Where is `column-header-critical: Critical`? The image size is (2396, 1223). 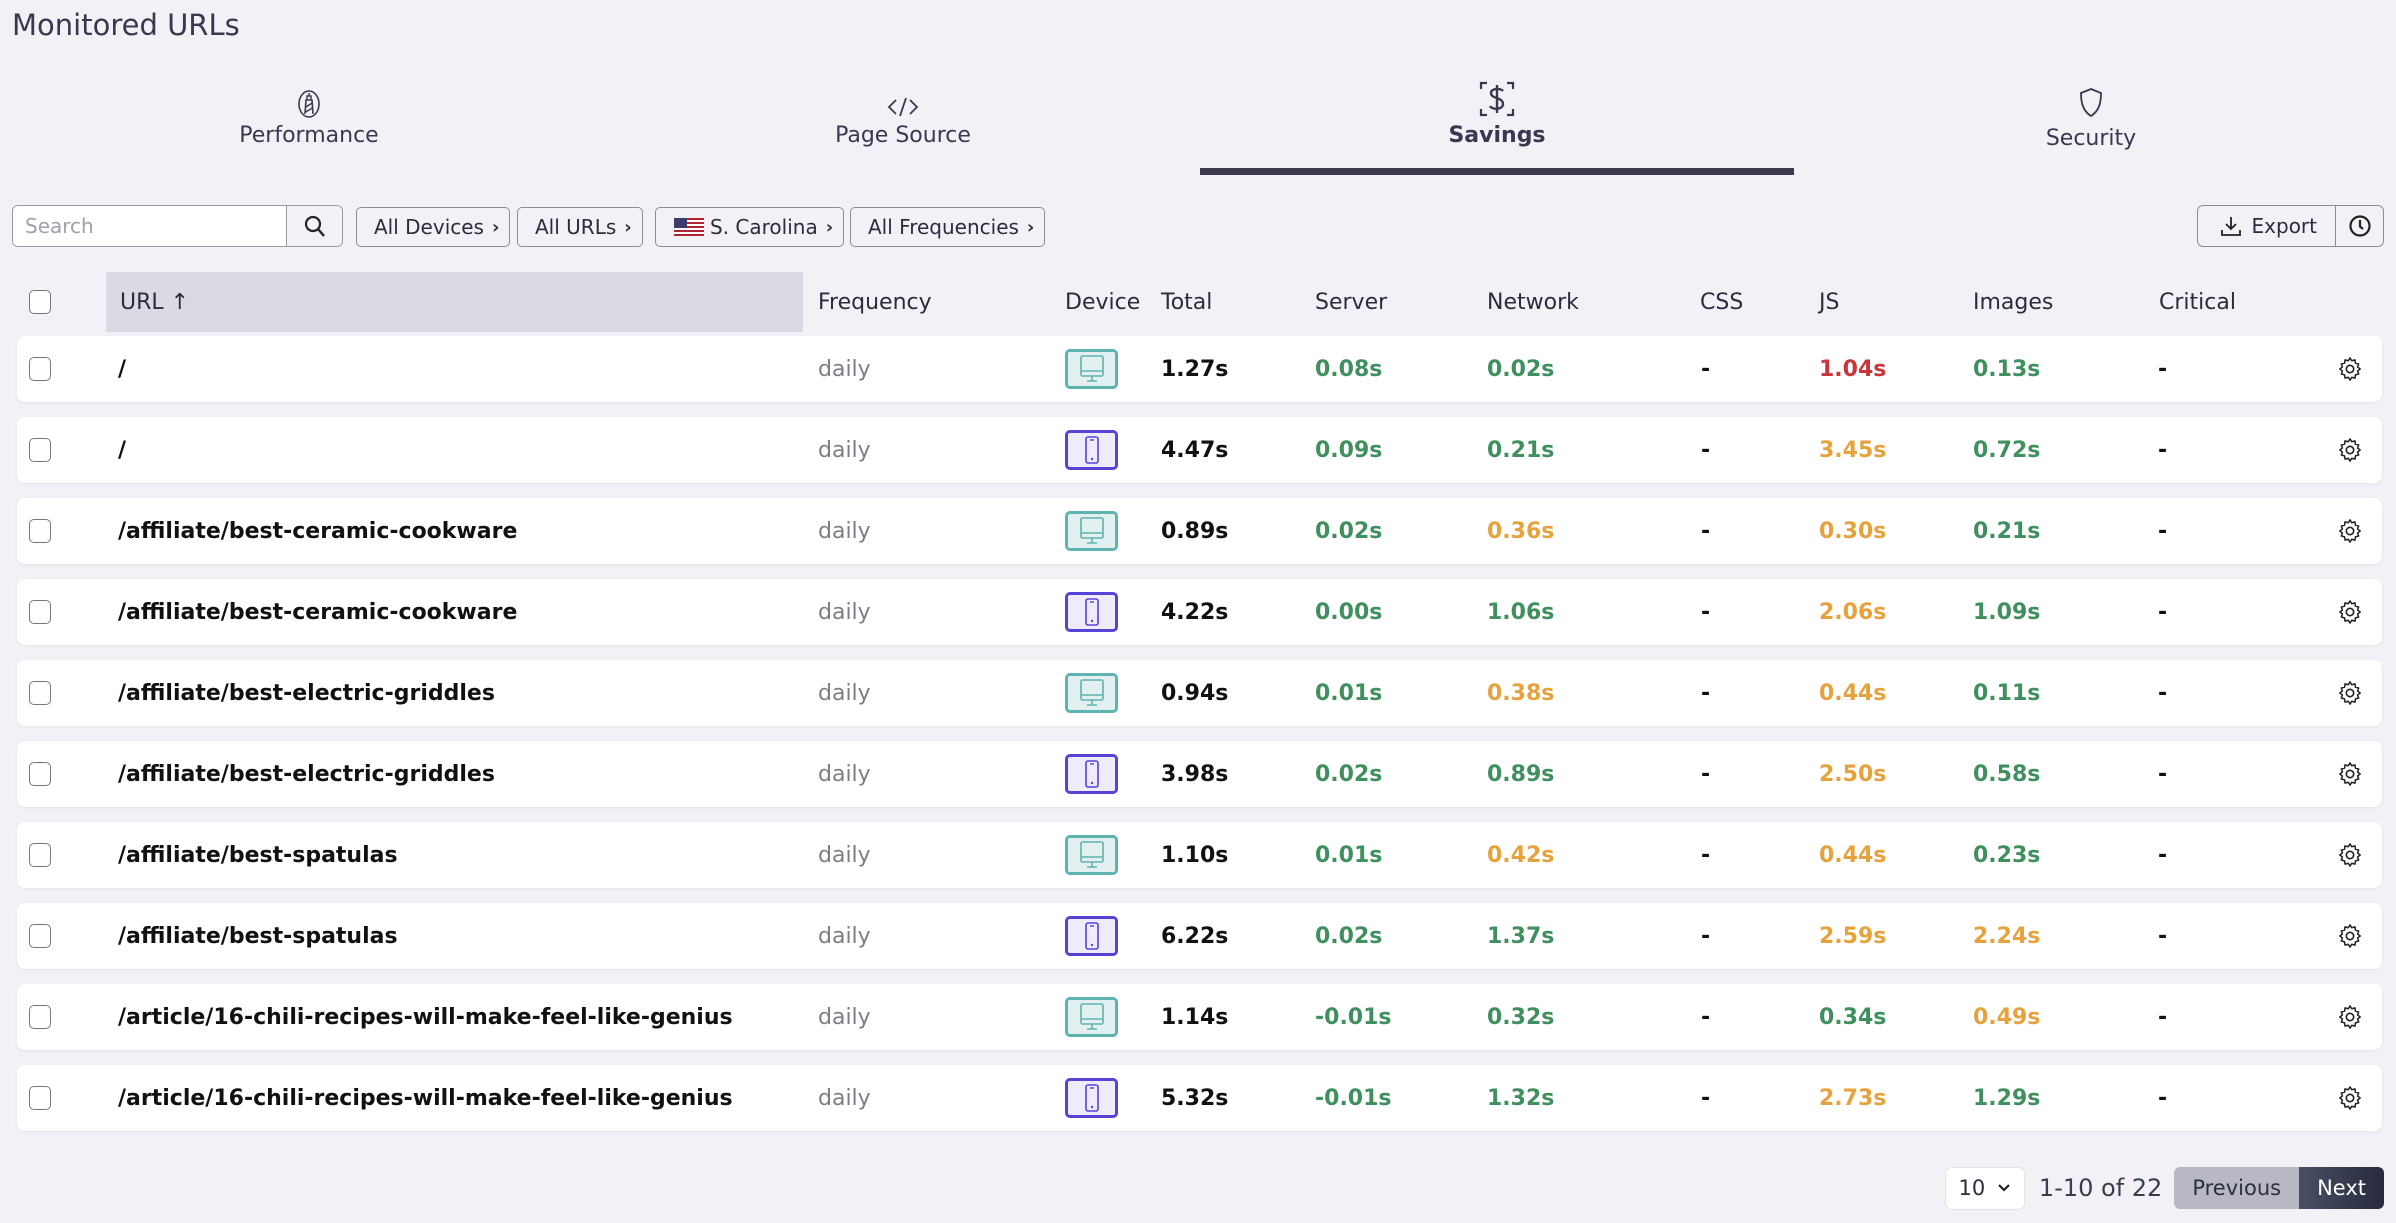
column-header-critical: Critical is located at coordinates (2197, 302).